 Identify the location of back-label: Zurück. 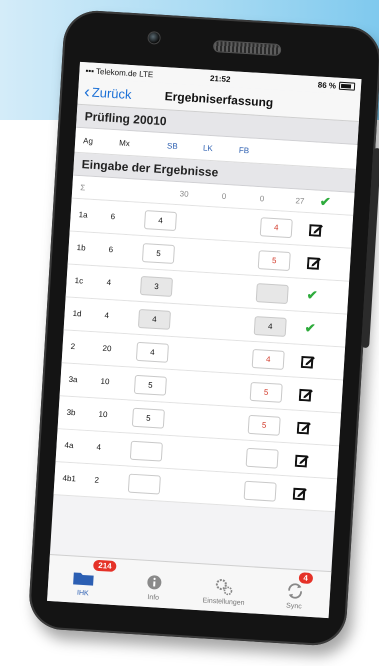
(112, 93).